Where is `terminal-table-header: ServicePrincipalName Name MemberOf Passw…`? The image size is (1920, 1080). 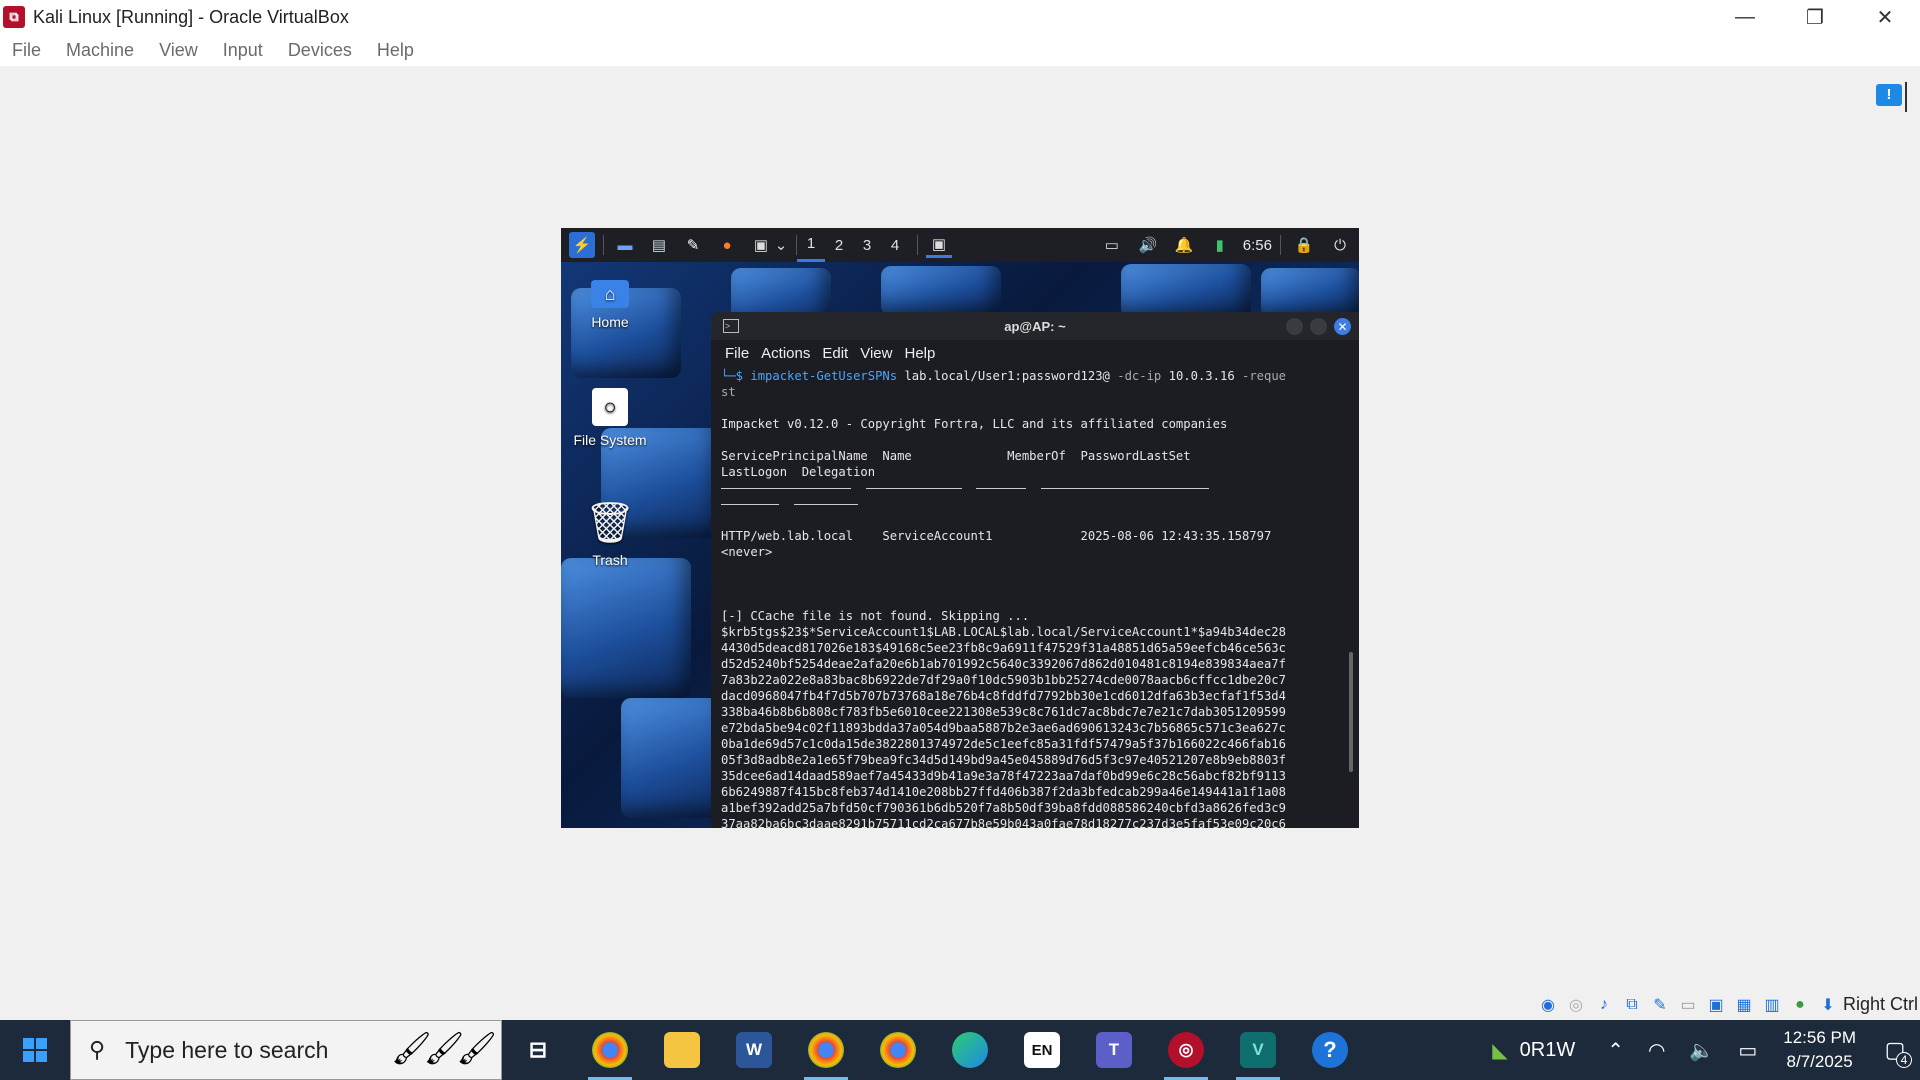 terminal-table-header: ServicePrincipalName Name MemberOf Passw… is located at coordinates (956, 456).